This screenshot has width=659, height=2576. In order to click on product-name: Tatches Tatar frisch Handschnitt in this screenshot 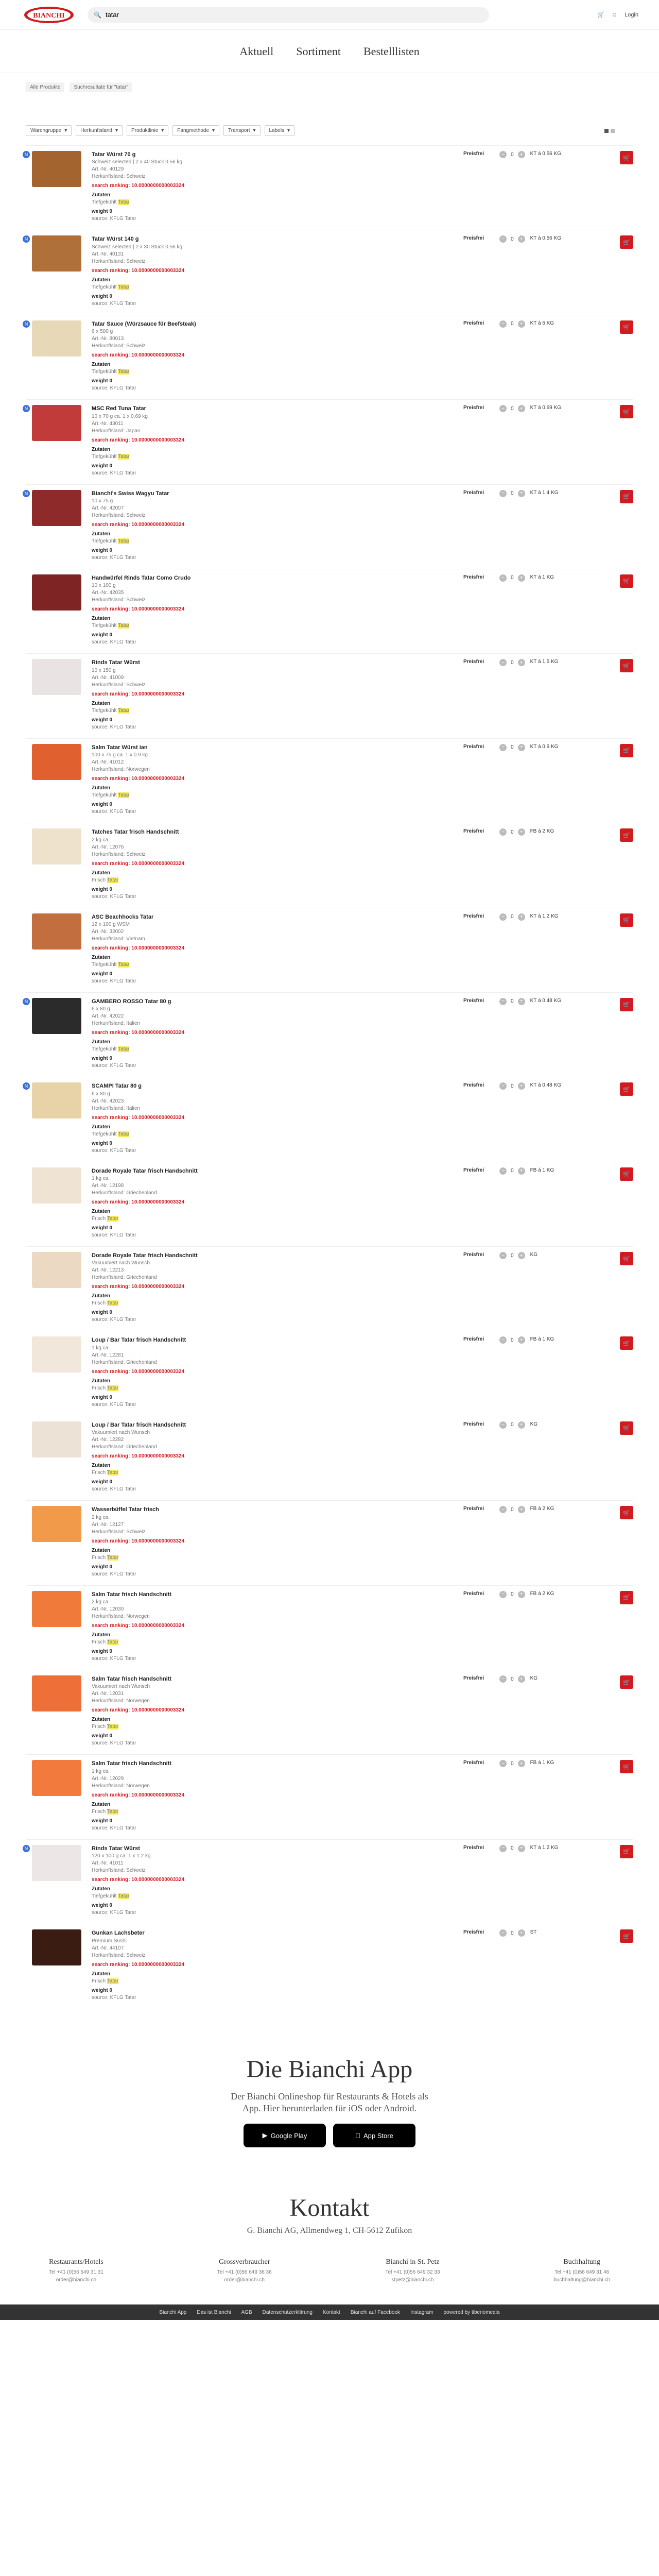, I will do `click(270, 832)`.